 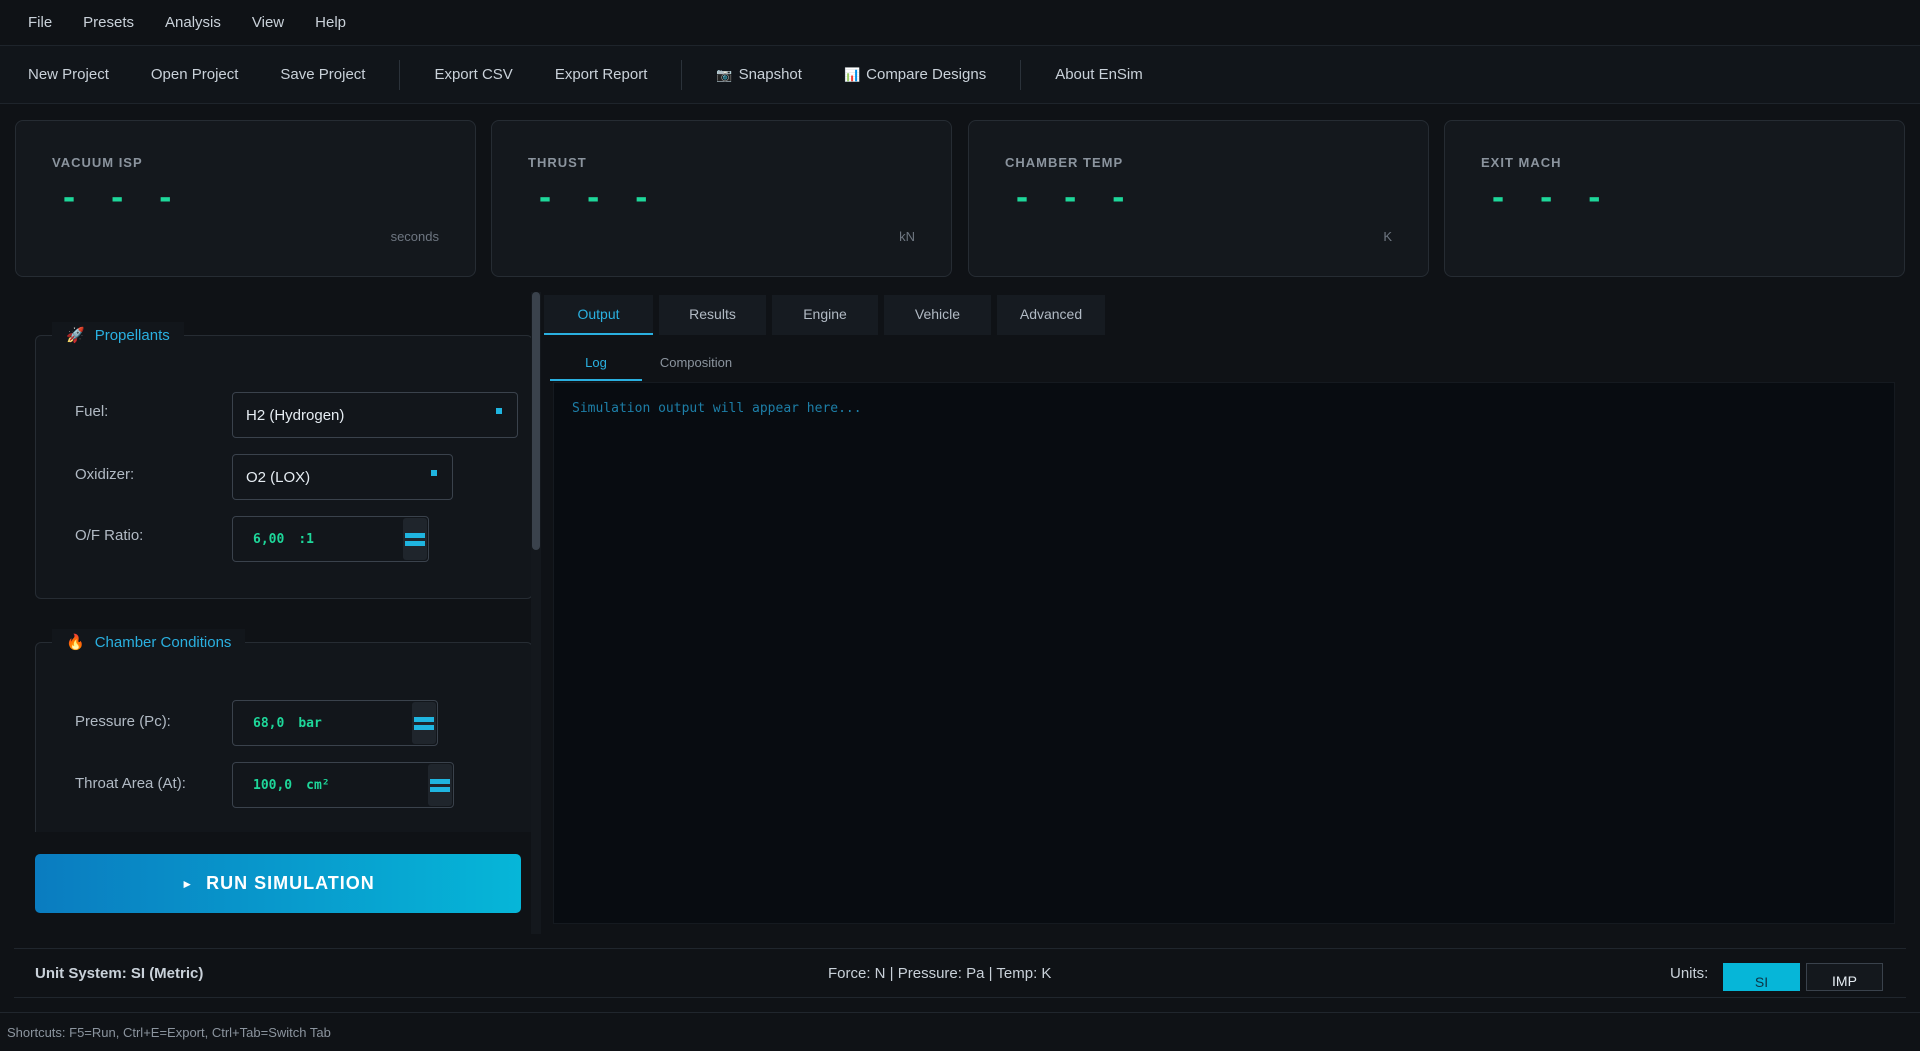 What do you see at coordinates (269, 539) in the screenshot?
I see `of-ratio-value: 6,00` at bounding box center [269, 539].